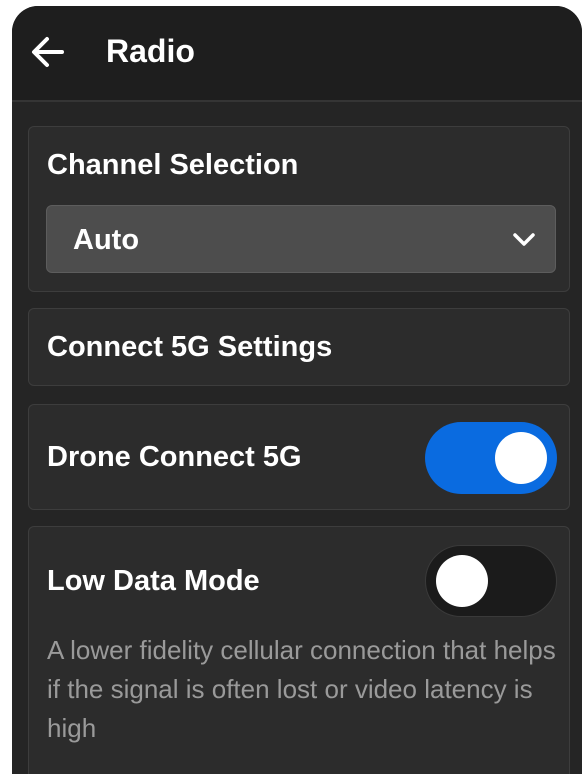 This screenshot has width=582, height=774. I want to click on connect-5g-settings-row: Connect 5G Settings, so click(299, 347).